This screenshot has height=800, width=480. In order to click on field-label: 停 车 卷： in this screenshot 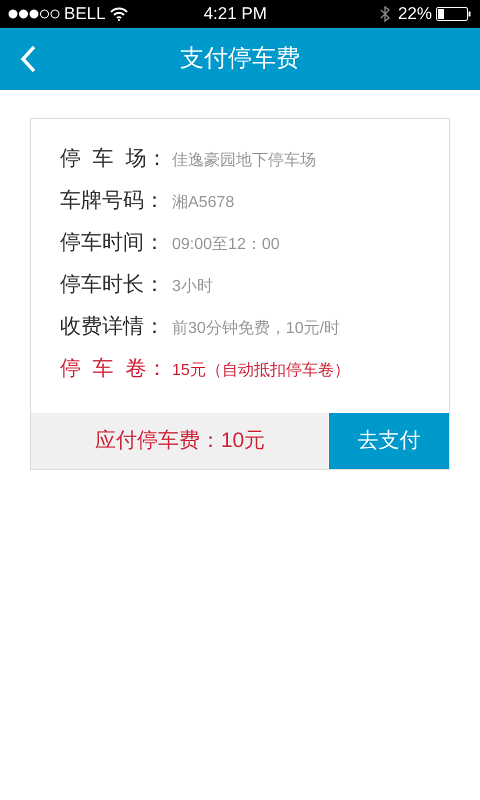, I will do `click(114, 369)`.